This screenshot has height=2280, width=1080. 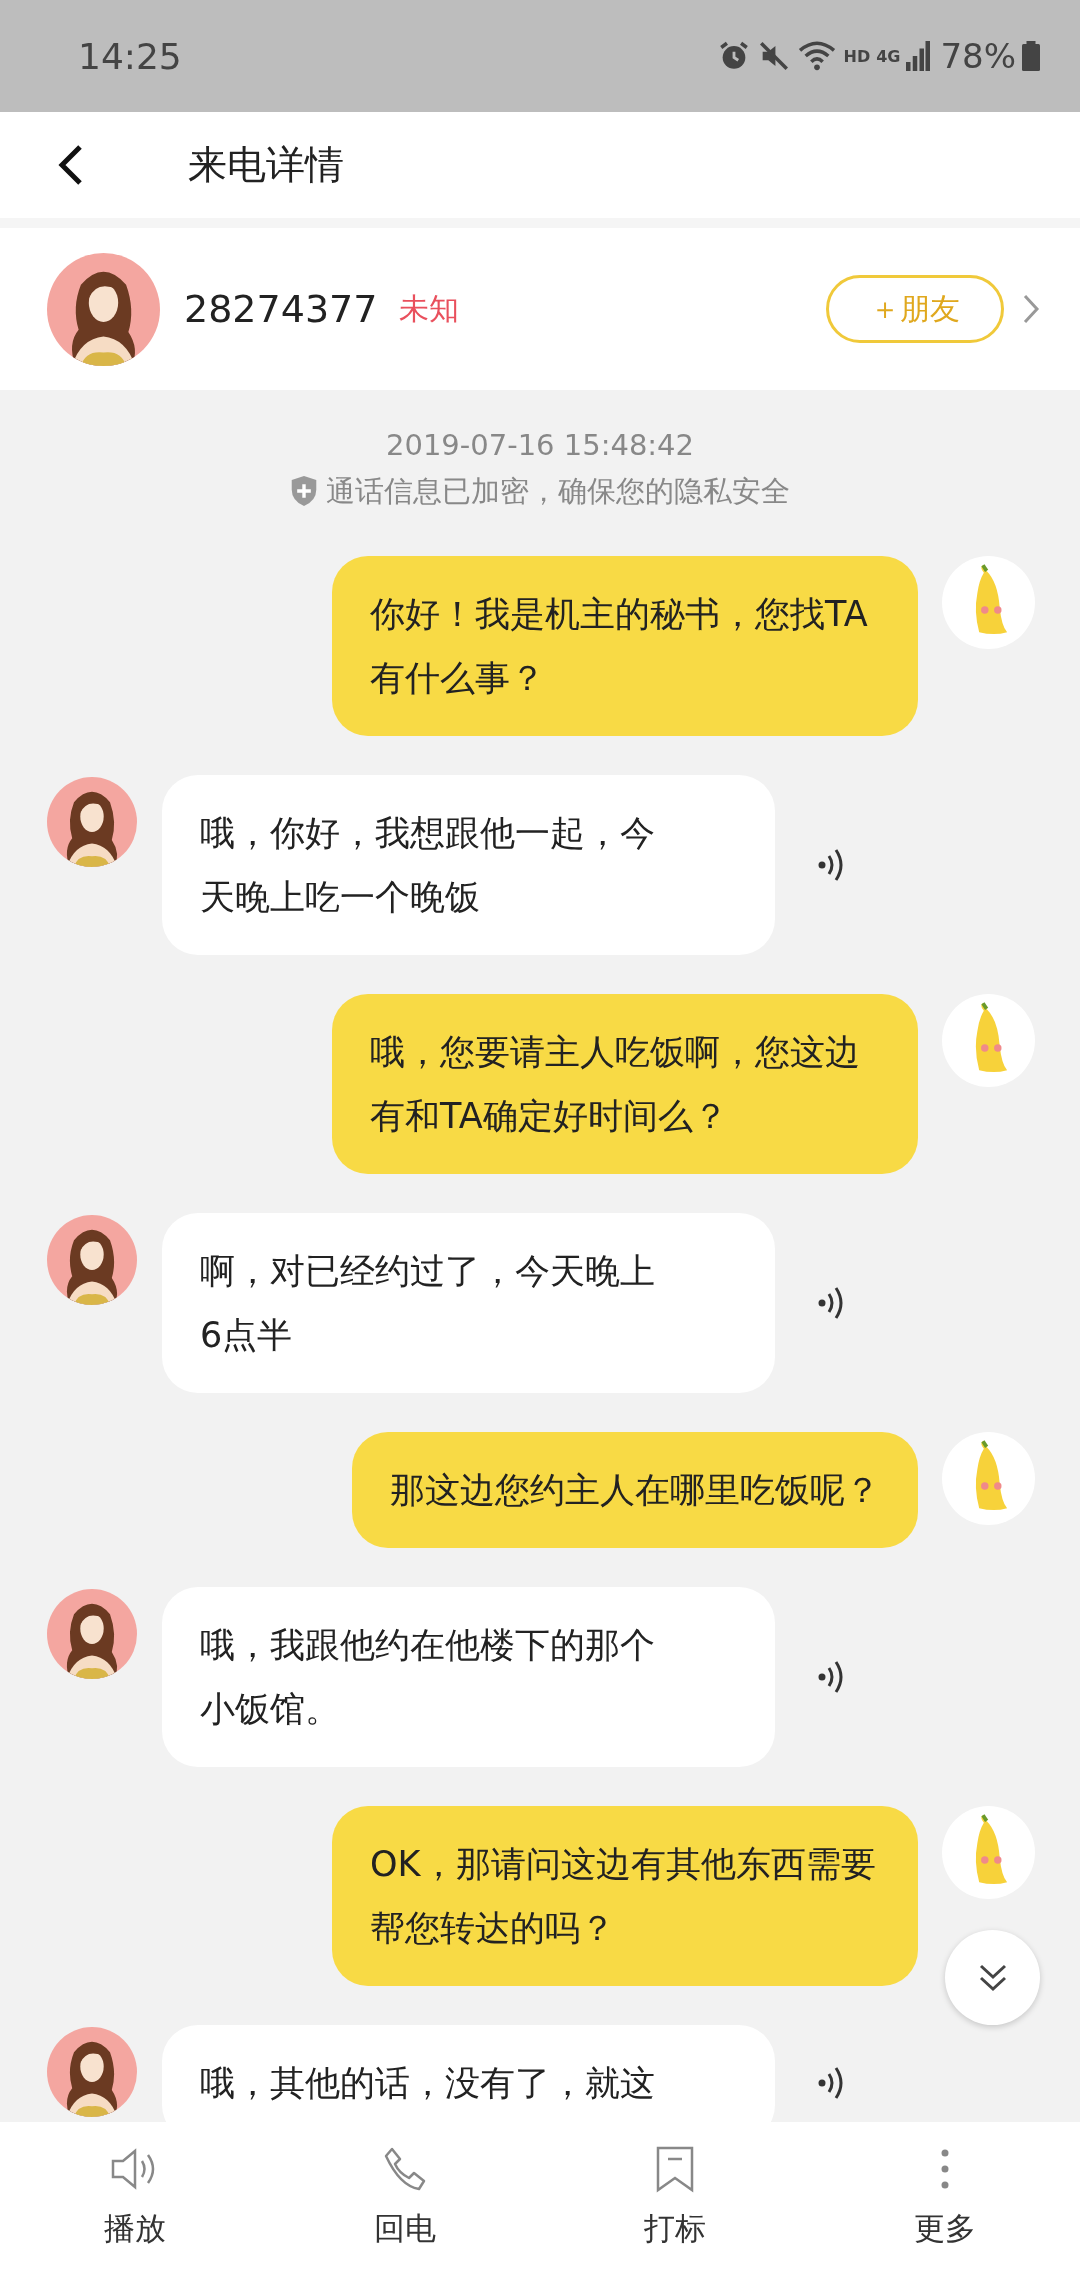 I want to click on battery-icon, so click(x=1031, y=56).